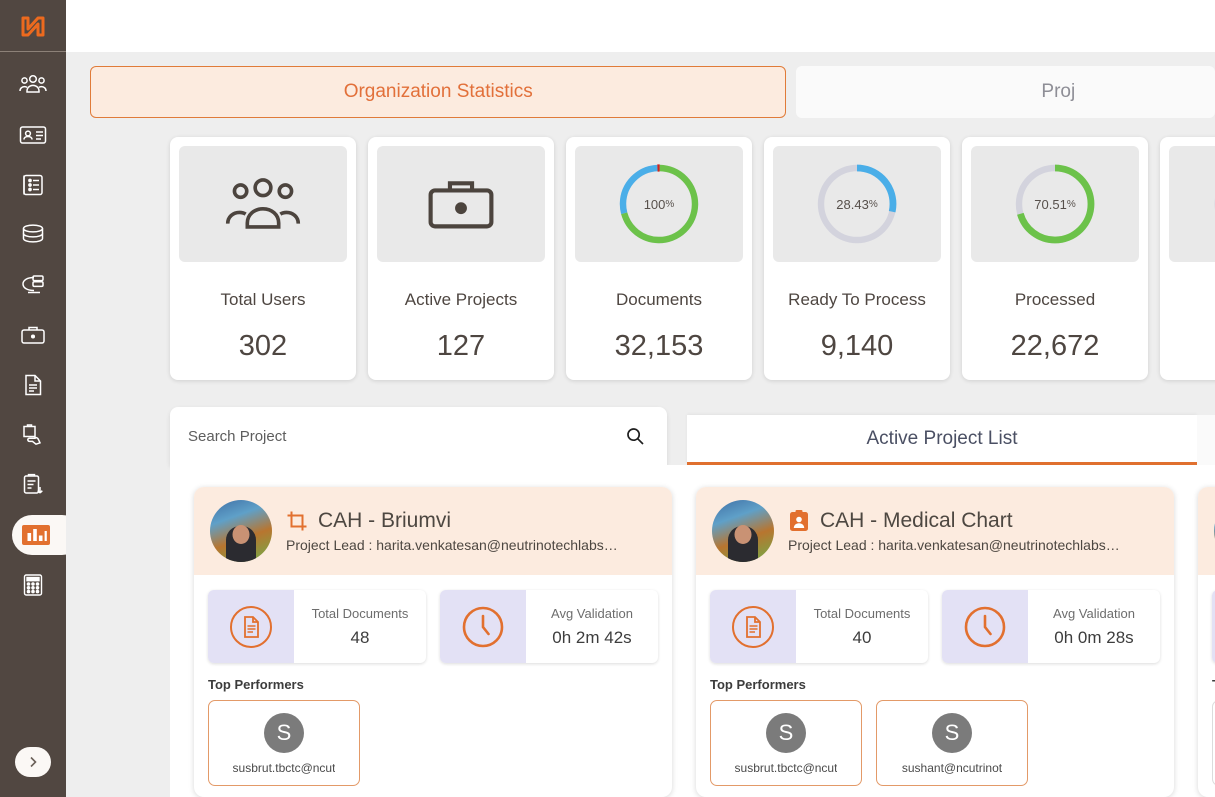  I want to click on calculator-icon, so click(33, 585).